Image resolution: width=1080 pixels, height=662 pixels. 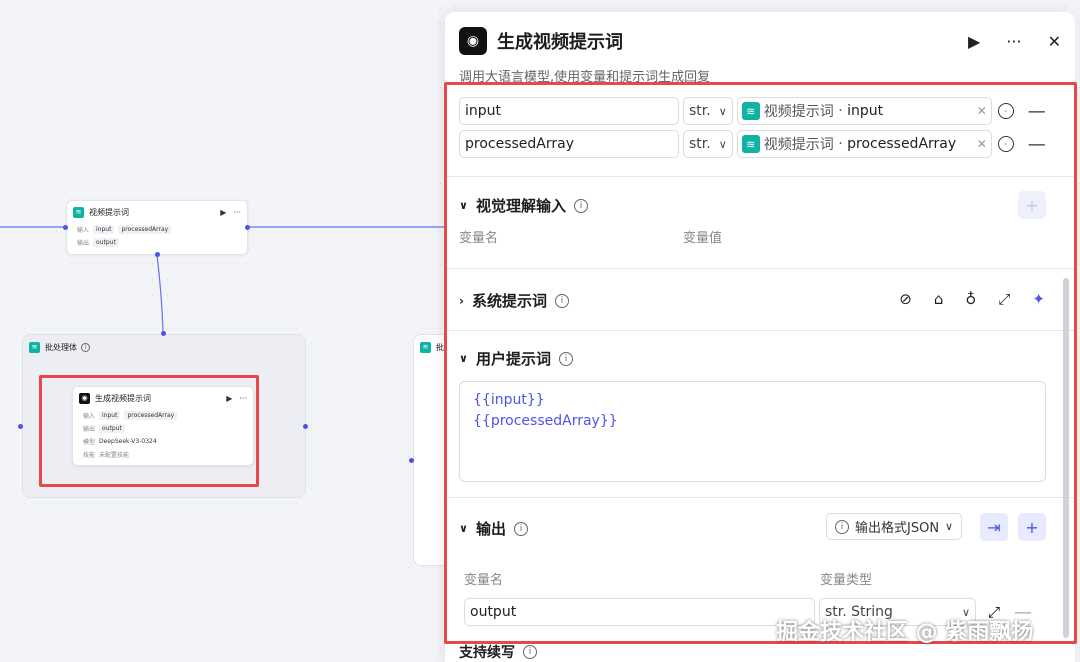 What do you see at coordinates (1054, 41) in the screenshot?
I see `close-icon: ✕` at bounding box center [1054, 41].